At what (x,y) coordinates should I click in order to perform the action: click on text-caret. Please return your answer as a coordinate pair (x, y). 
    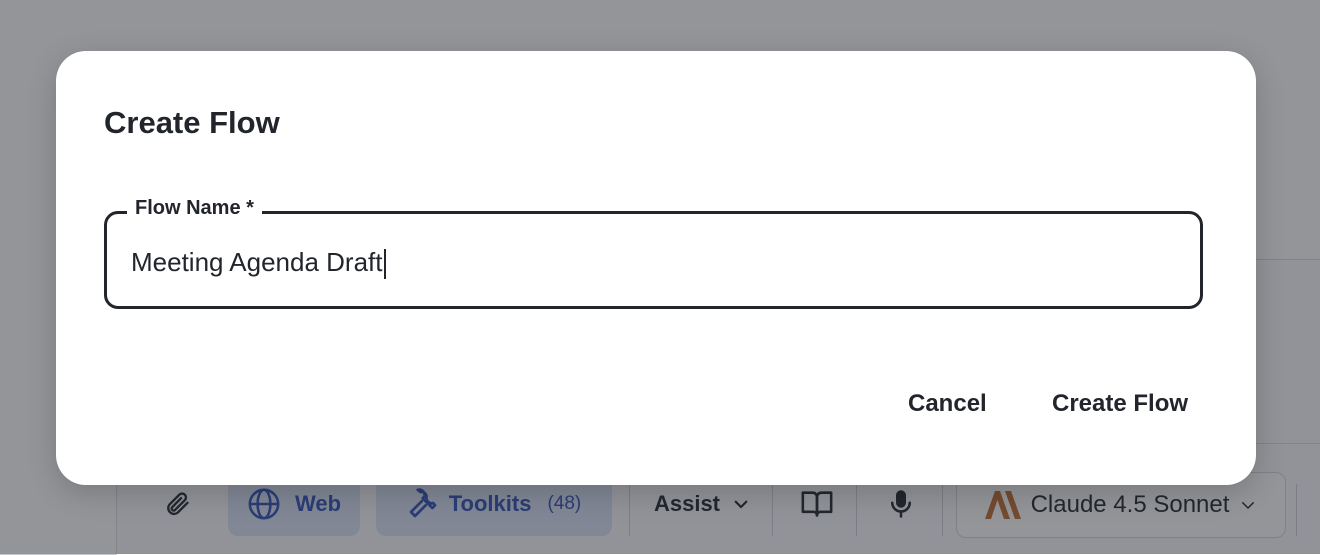
    Looking at the image, I should click on (384, 264).